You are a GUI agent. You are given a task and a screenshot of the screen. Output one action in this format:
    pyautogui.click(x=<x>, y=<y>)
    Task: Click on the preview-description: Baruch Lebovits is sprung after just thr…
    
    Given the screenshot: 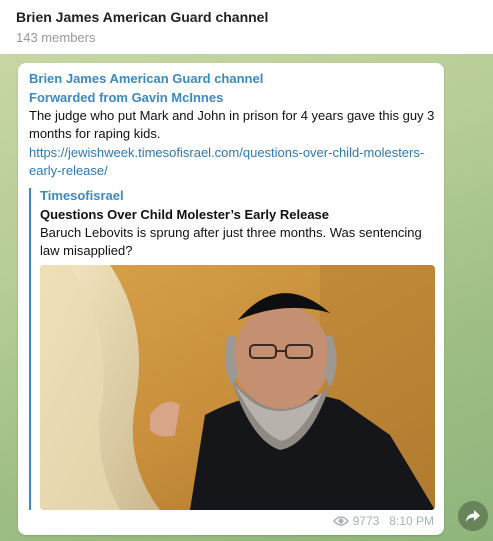 What is the action you would take?
    pyautogui.click(x=231, y=241)
    